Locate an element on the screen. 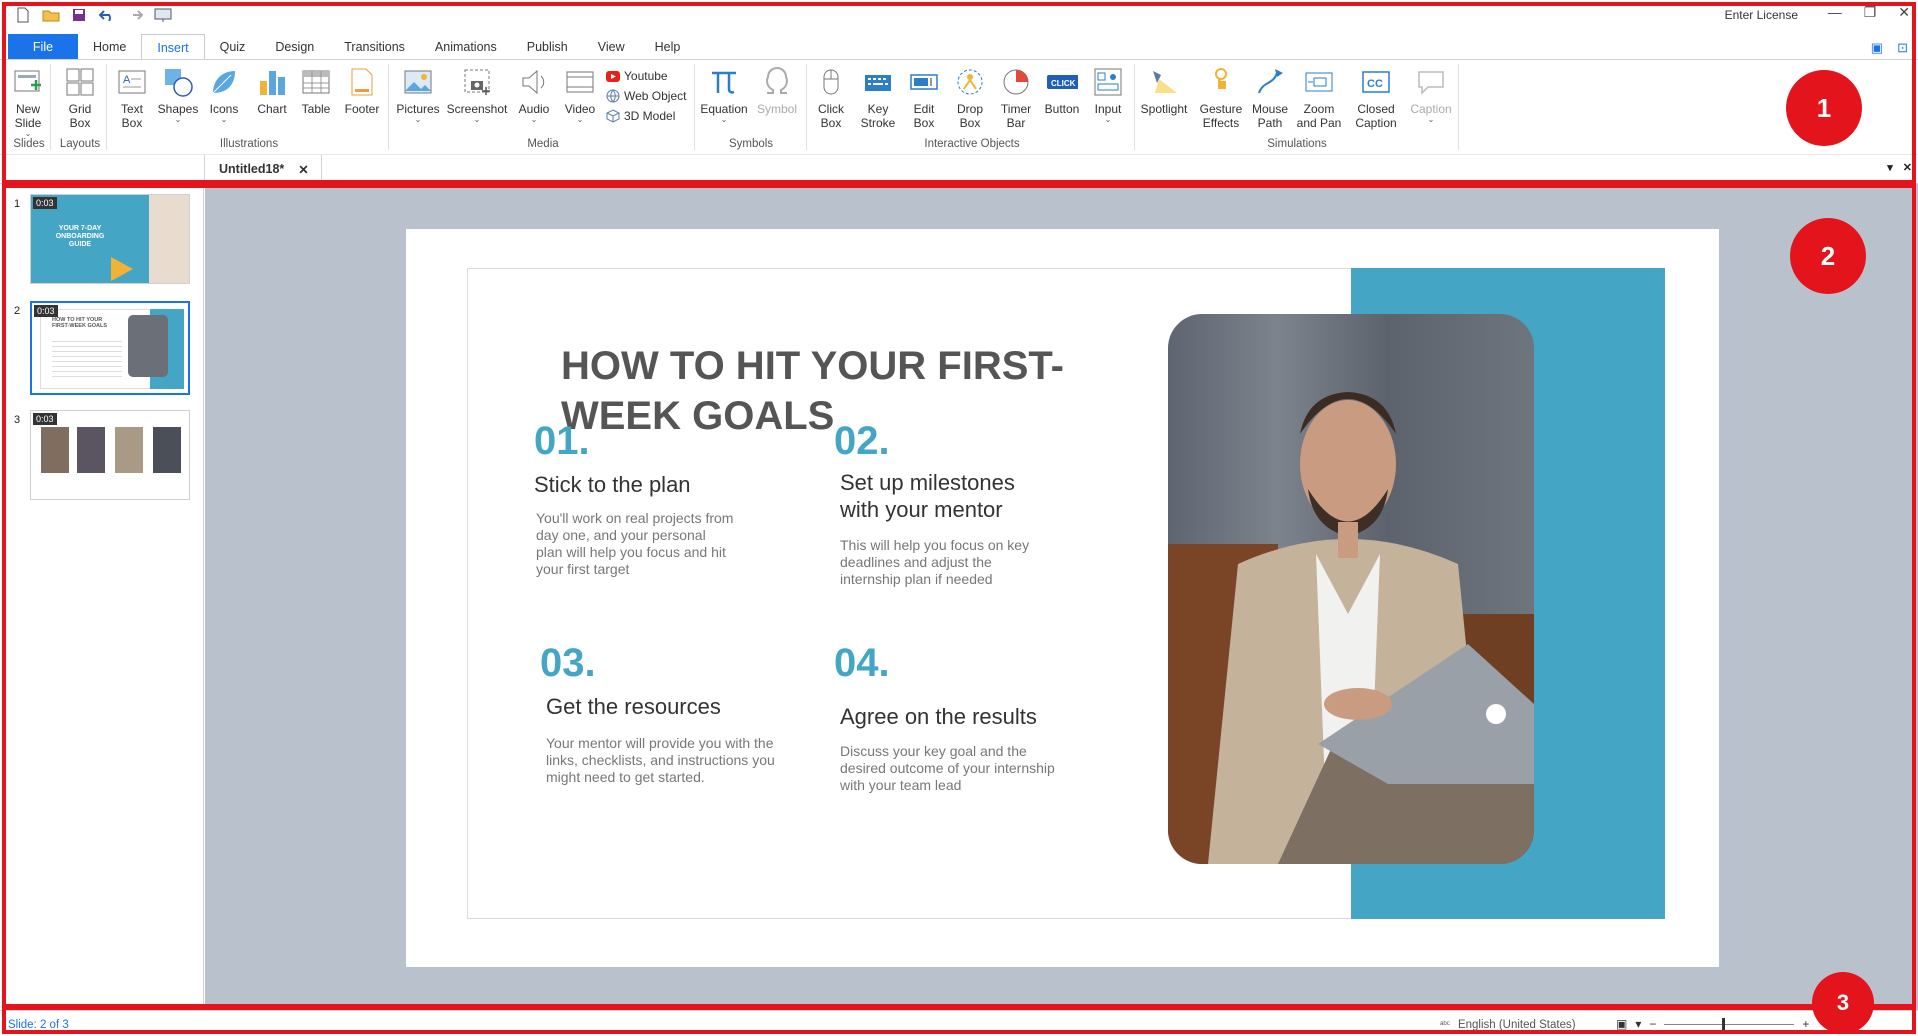 The image size is (1918, 1036). annotation-badge: 1 is located at coordinates (1824, 108).